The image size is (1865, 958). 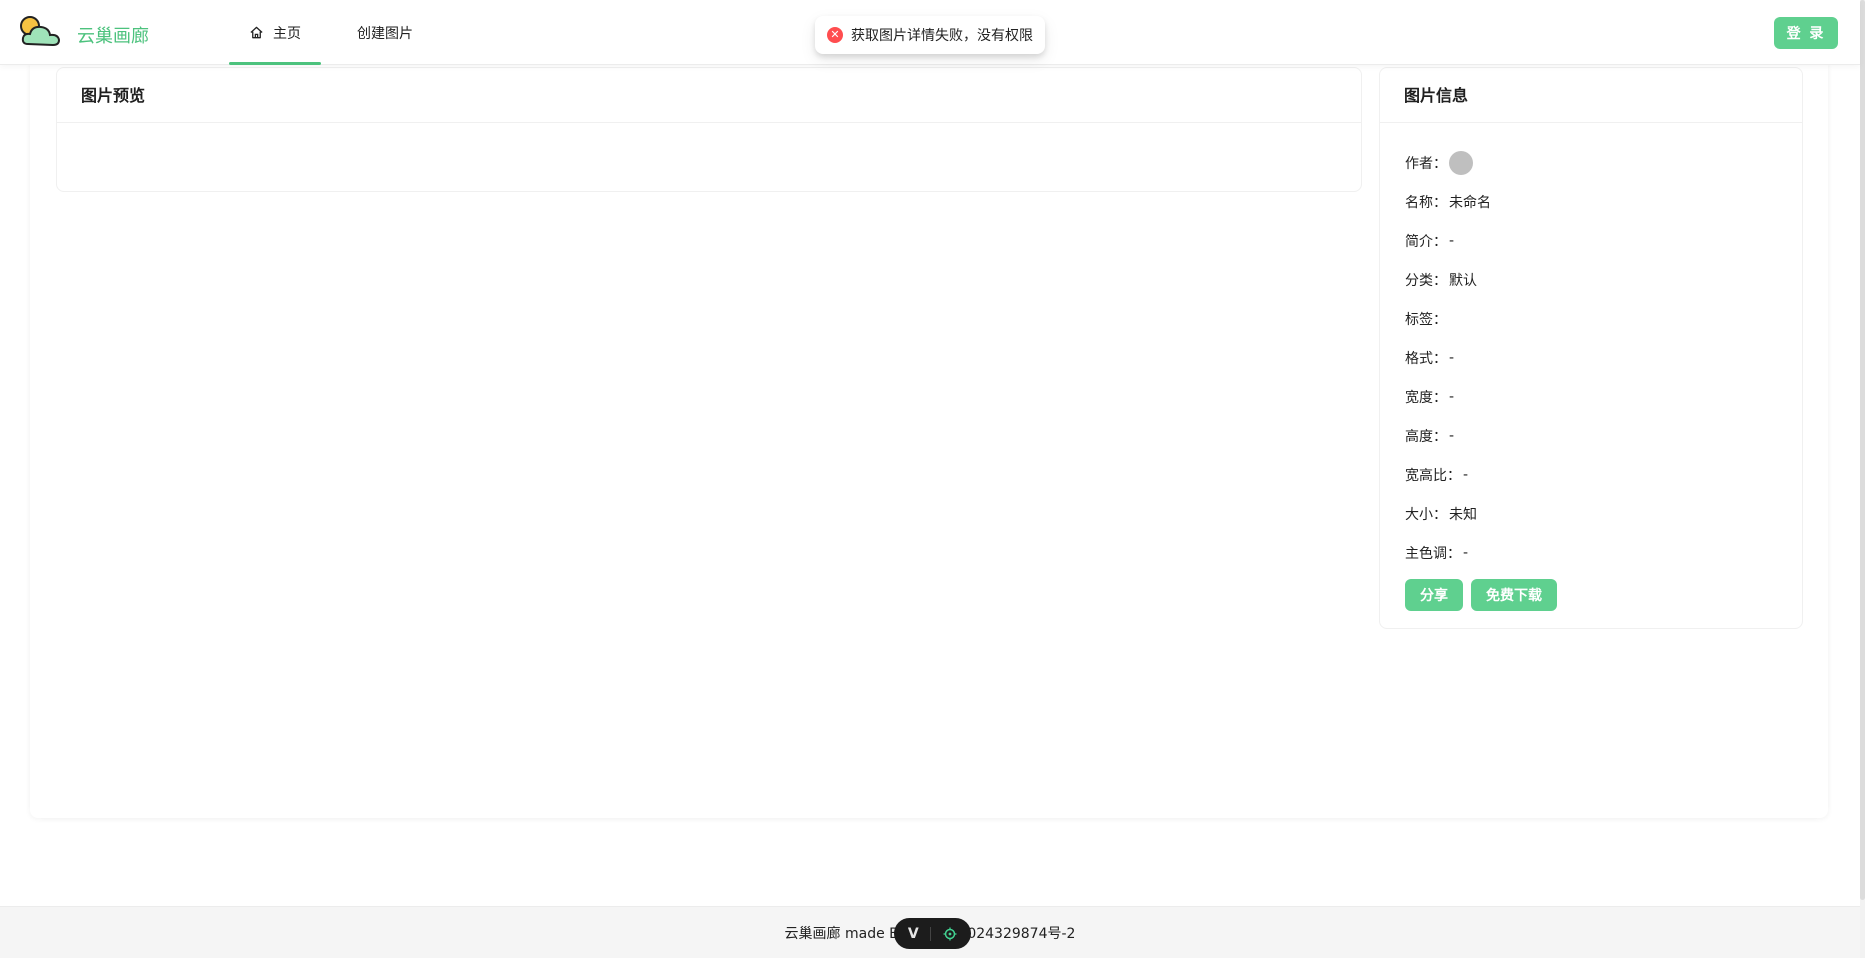 I want to click on cloud-logo-icon, so click(x=40, y=31).